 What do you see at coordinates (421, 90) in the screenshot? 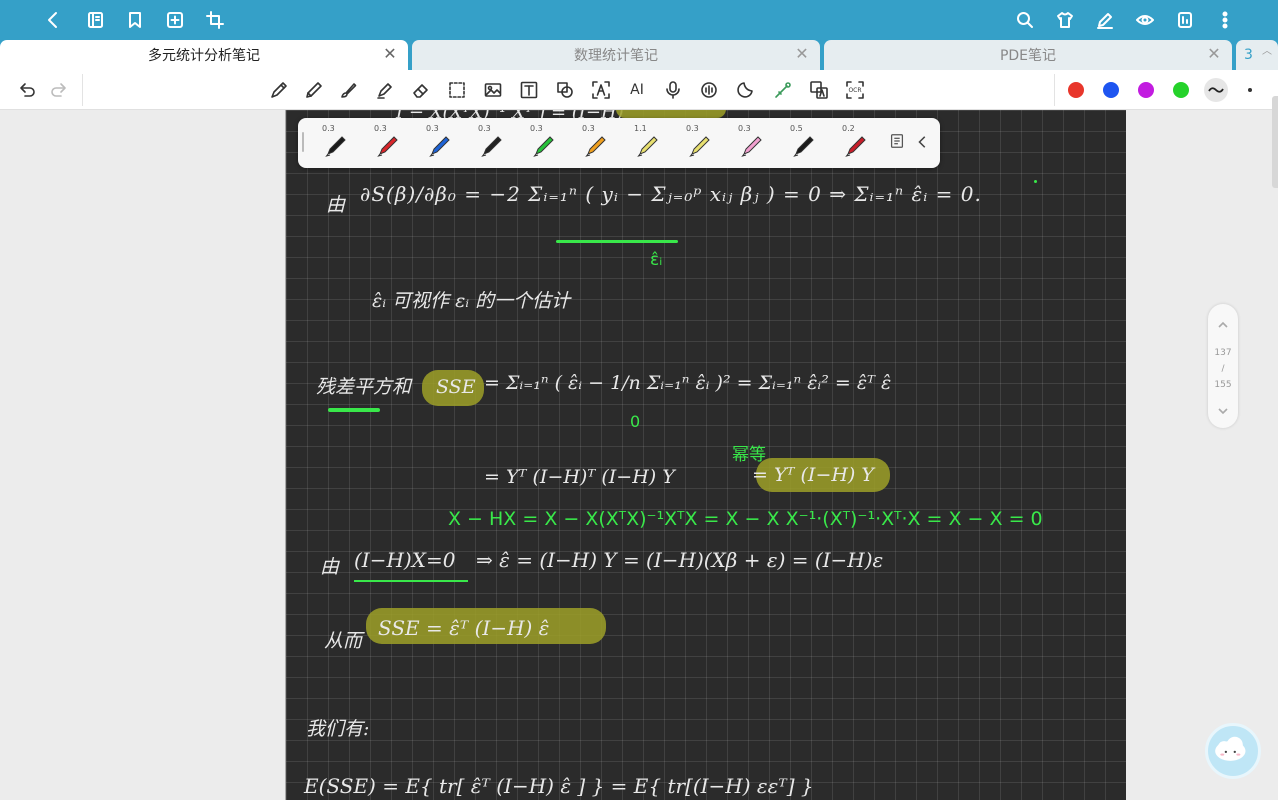
I see `eraser-icon` at bounding box center [421, 90].